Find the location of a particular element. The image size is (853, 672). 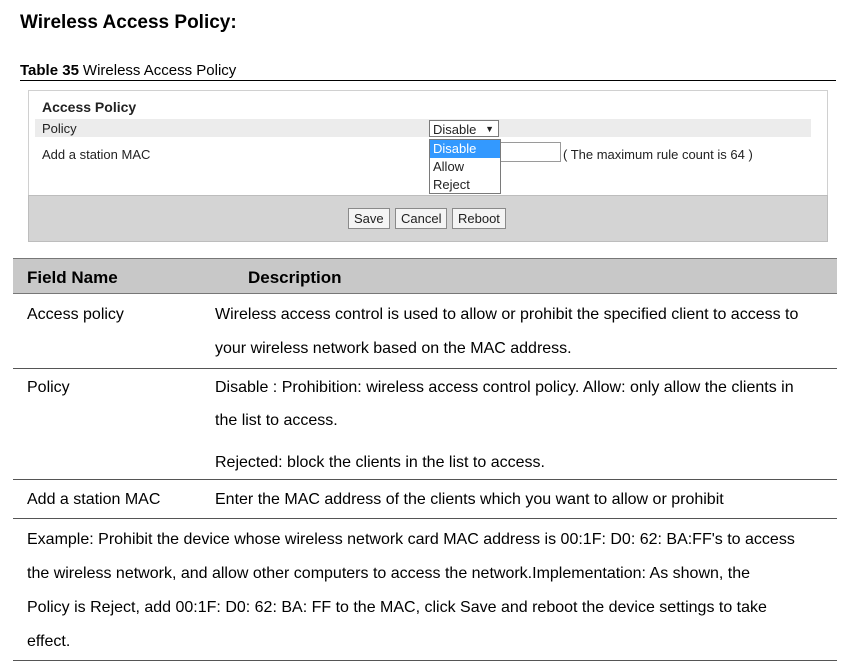

policy-dropdown-list: Disable Allow Reject is located at coordinates (465, 166).